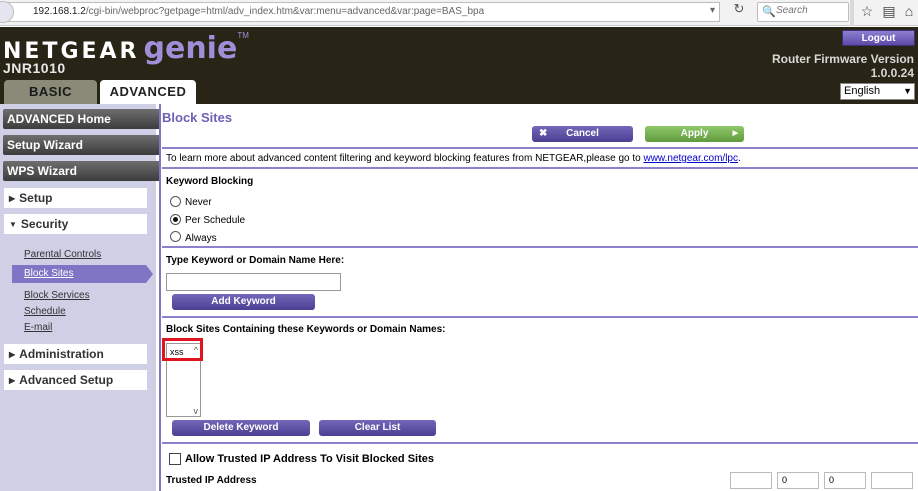  What do you see at coordinates (175, 201) in the screenshot?
I see `radio-never` at bounding box center [175, 201].